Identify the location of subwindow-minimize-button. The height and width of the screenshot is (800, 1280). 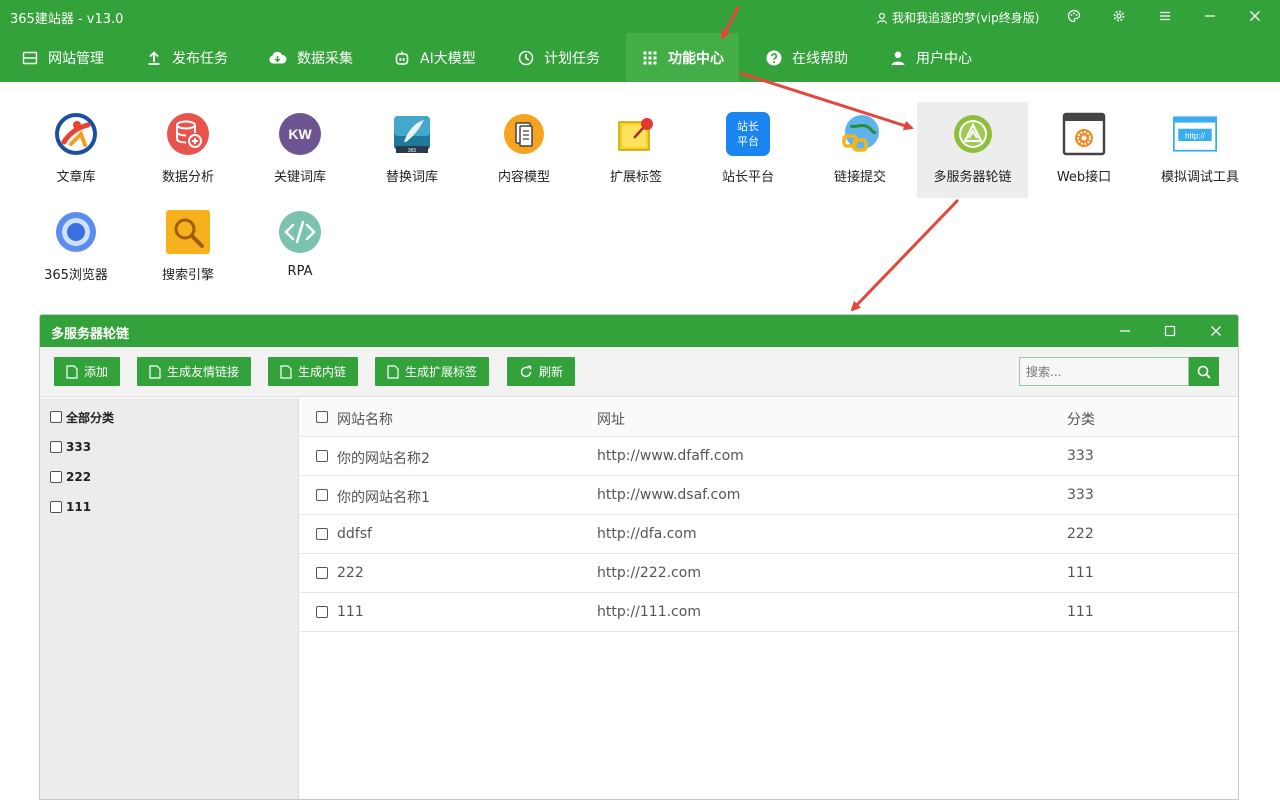
(1125, 331).